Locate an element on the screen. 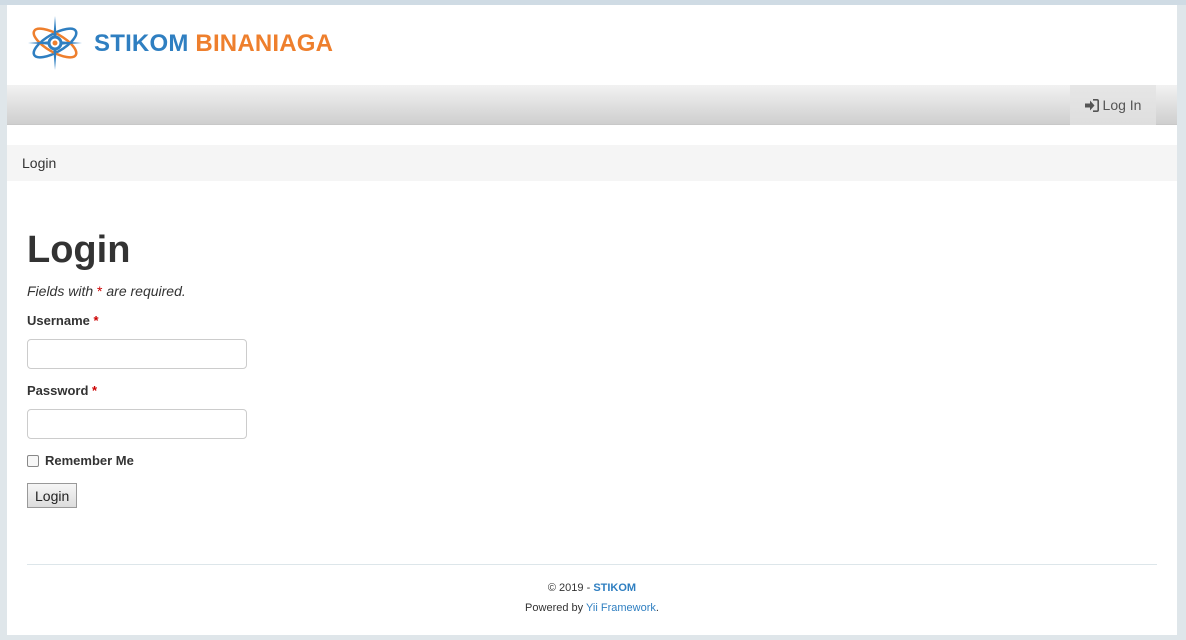 This screenshot has width=1186, height=640. remember-me-checkbox is located at coordinates (33, 460).